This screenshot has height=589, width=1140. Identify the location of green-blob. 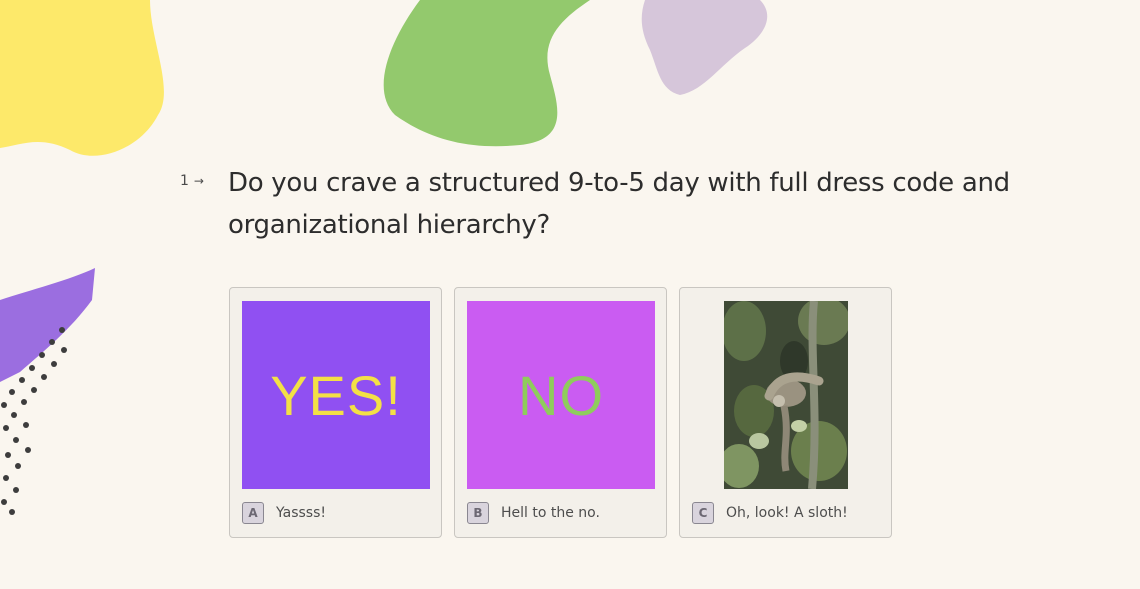
(486, 73).